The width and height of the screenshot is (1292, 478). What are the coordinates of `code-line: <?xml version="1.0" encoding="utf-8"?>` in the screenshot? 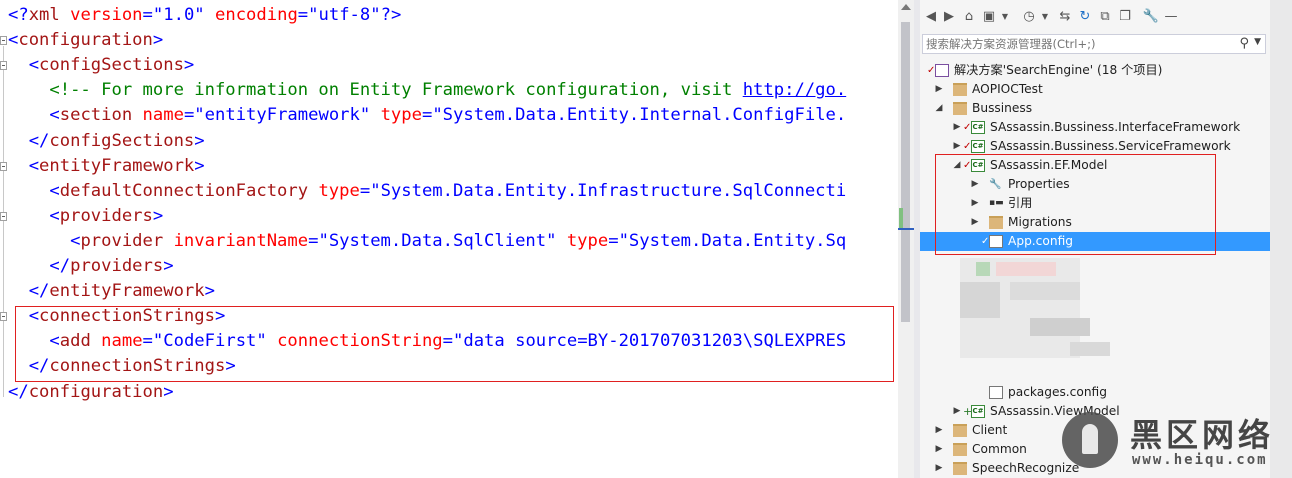 It's located at (204, 15).